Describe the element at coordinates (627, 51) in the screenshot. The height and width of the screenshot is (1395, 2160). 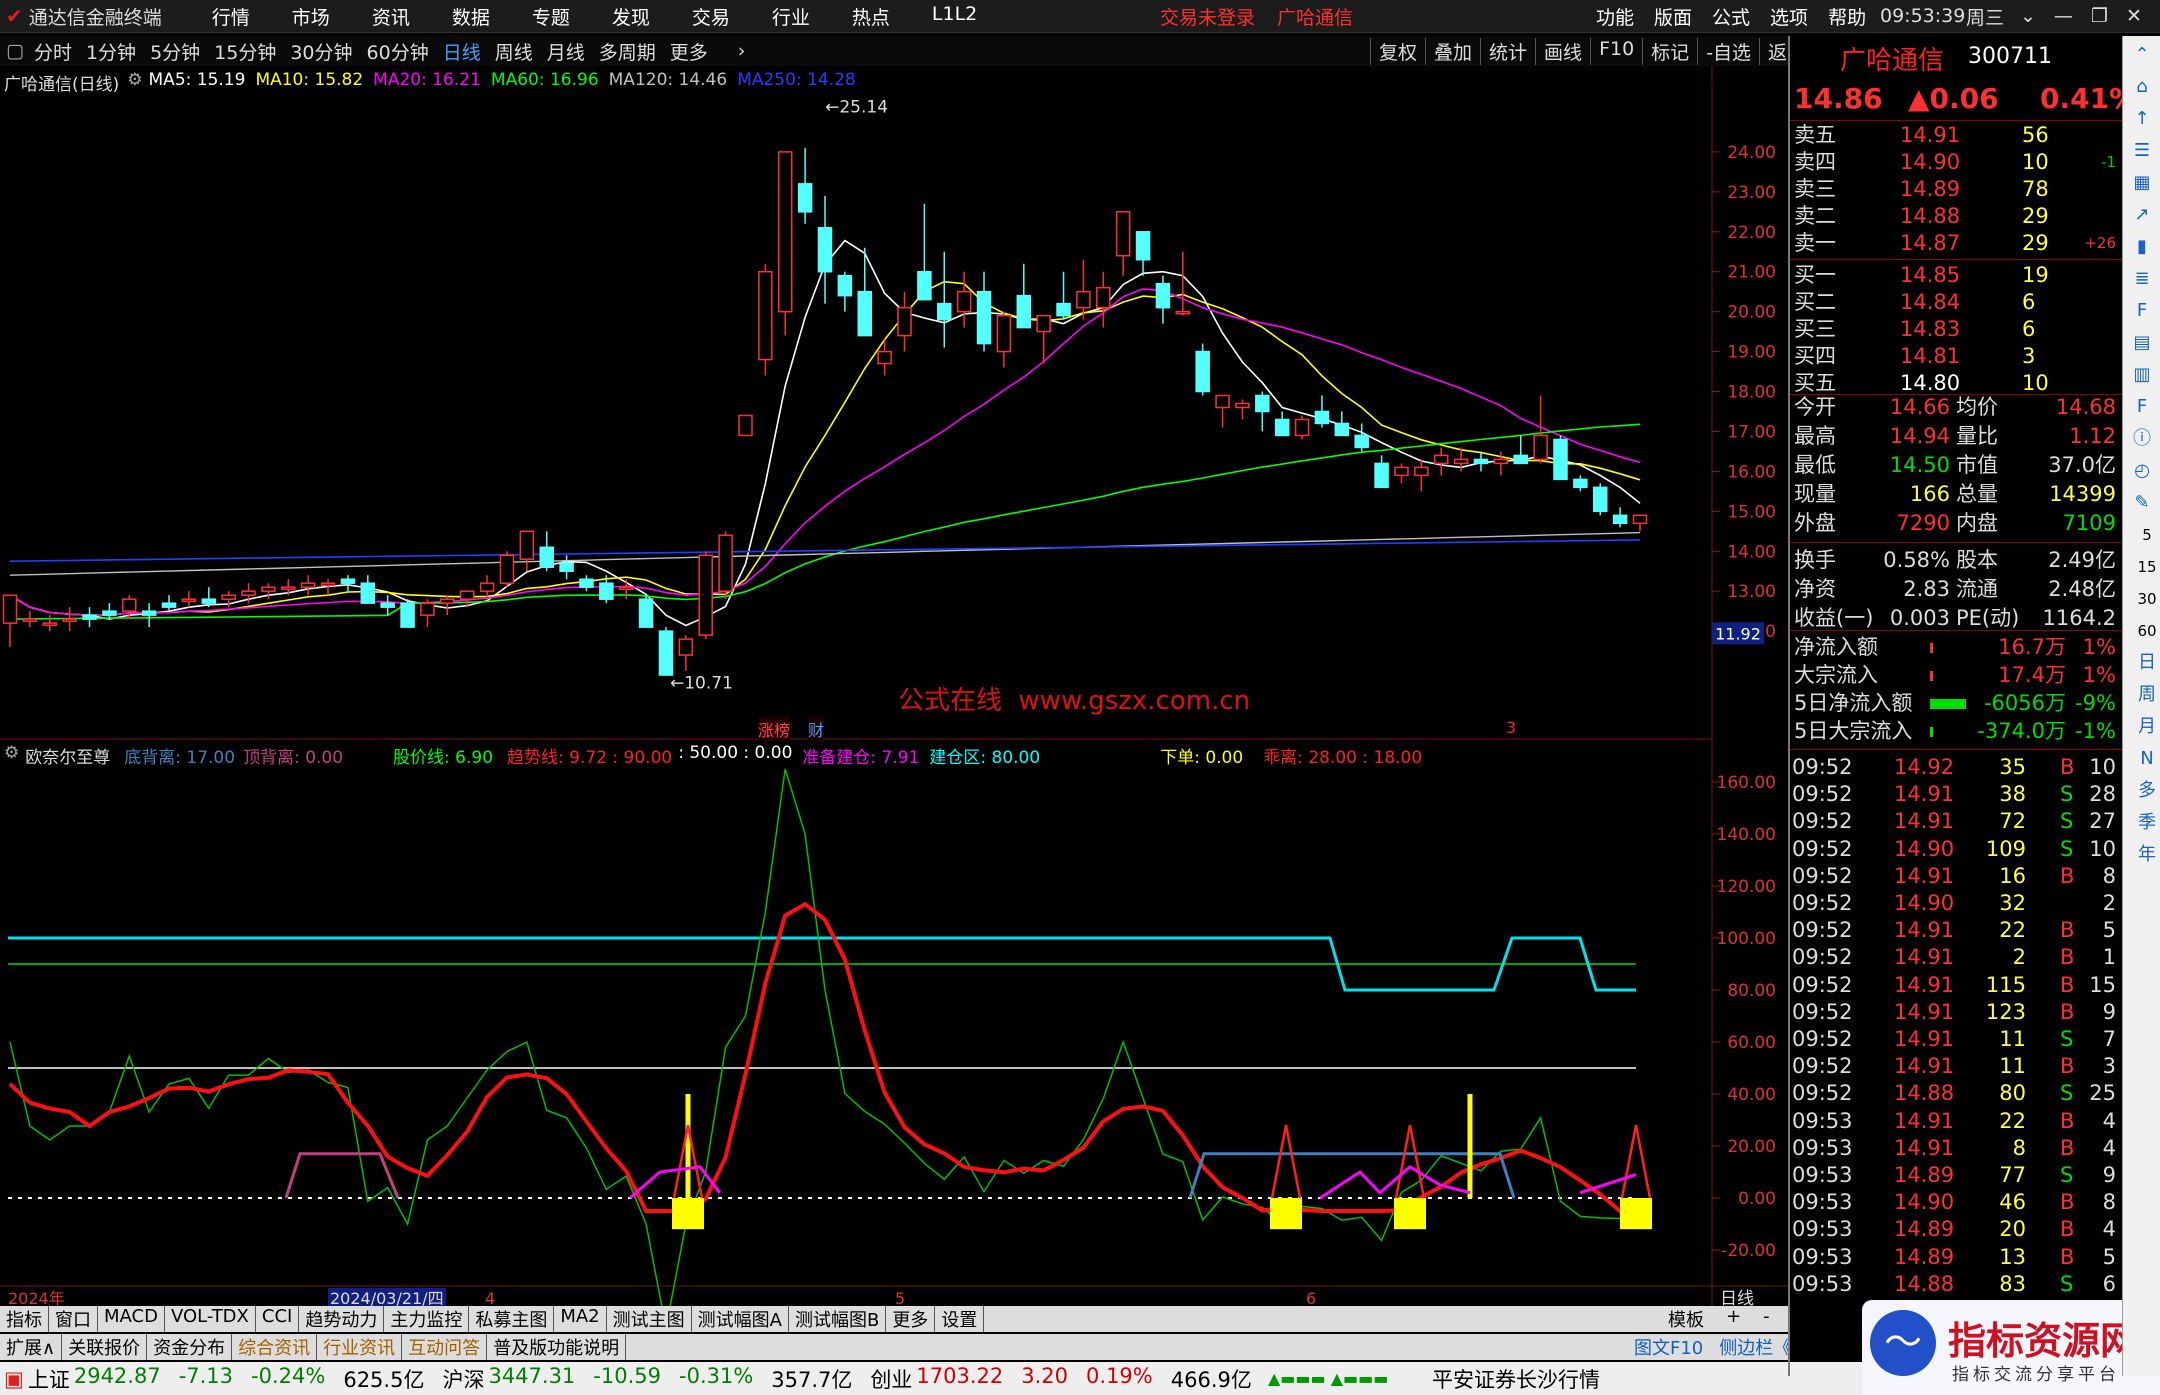
I see `period-tab: 多周期` at that location.